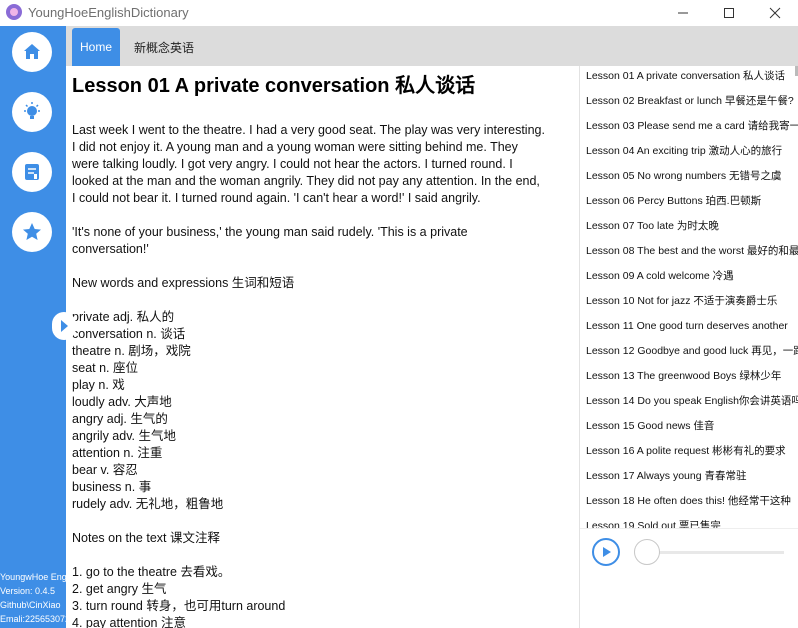 The image size is (798, 628). I want to click on lesson-list-item: Lesson 02 Breakfast or lunch 早餐还是午餐?, so click(690, 103).